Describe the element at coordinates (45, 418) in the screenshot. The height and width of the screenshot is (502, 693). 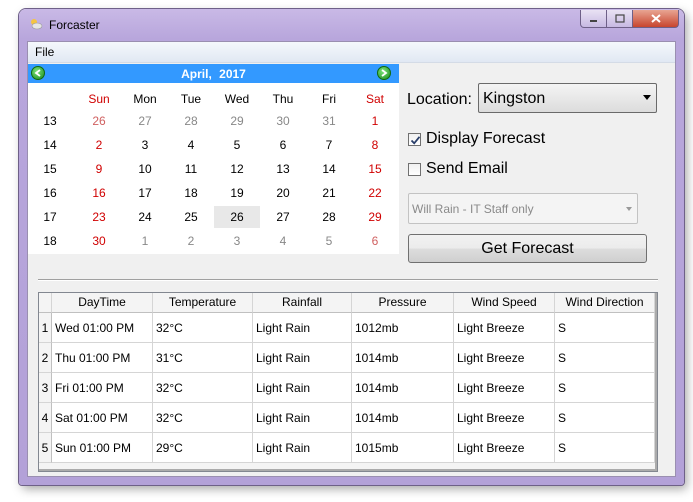
I see `grid-row-header: 4` at that location.